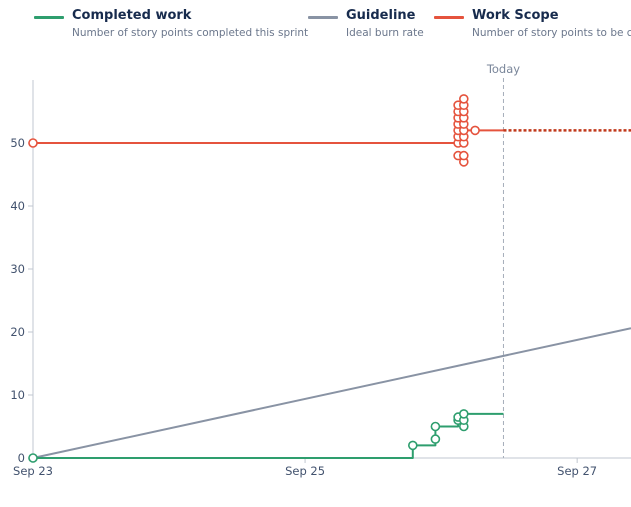  What do you see at coordinates (503, 69) in the screenshot?
I see `today-label: Today` at bounding box center [503, 69].